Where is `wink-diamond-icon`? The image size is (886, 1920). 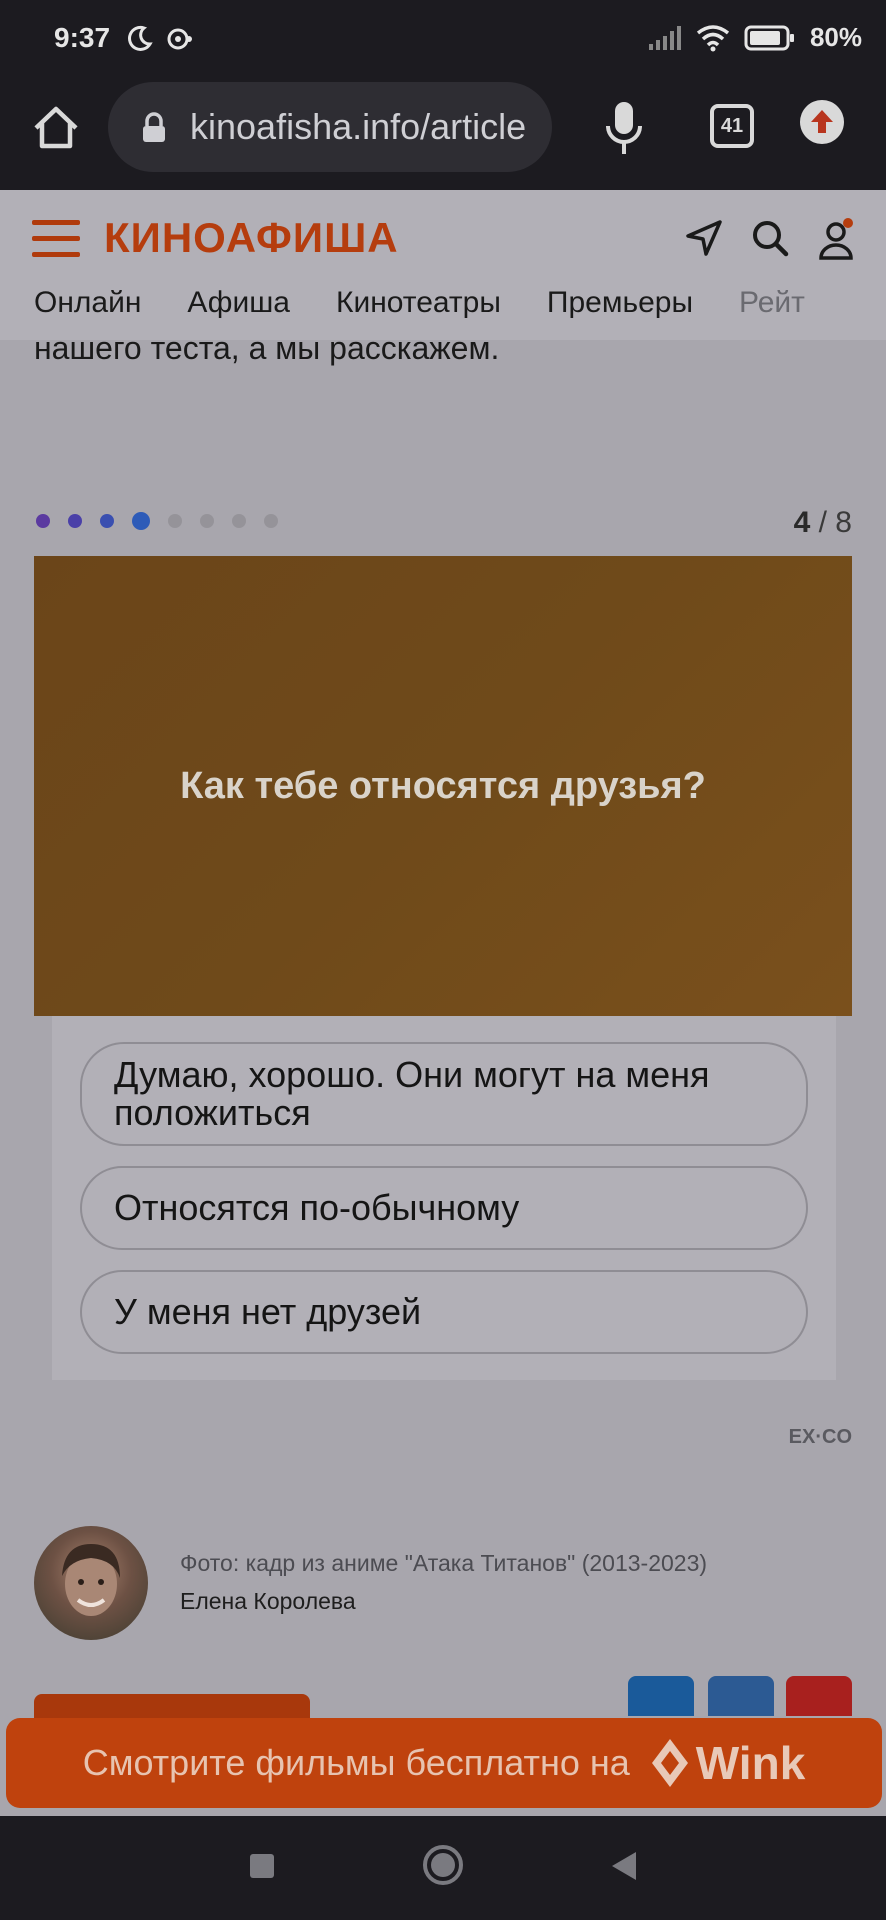
wink-diamond-icon is located at coordinates (669, 1763).